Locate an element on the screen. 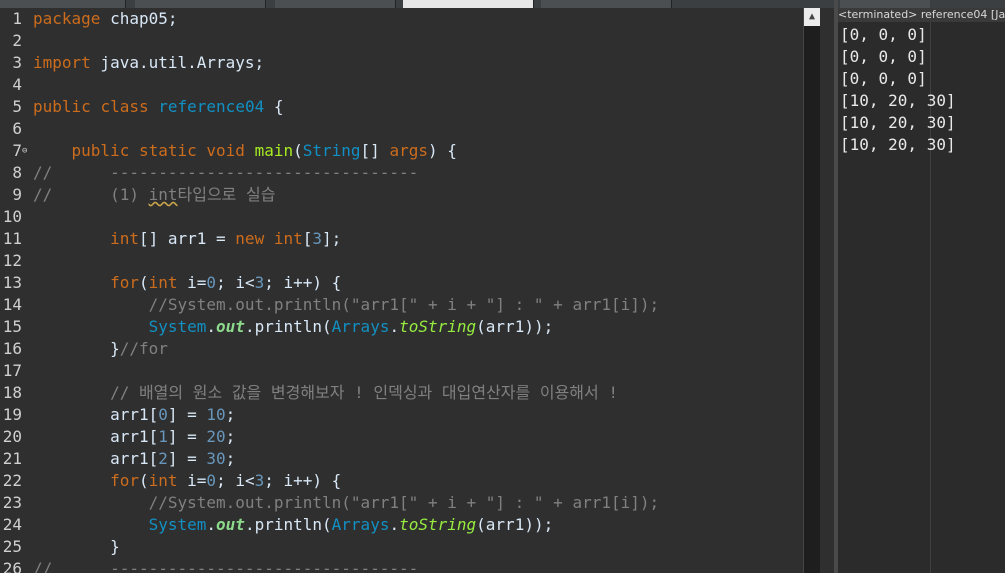 The height and width of the screenshot is (573, 1005). code-line: // 배열의 원소 값을 변경해보자 ! 인덱싱과 대입연산자를 이용해서 ! is located at coordinates (326, 392).